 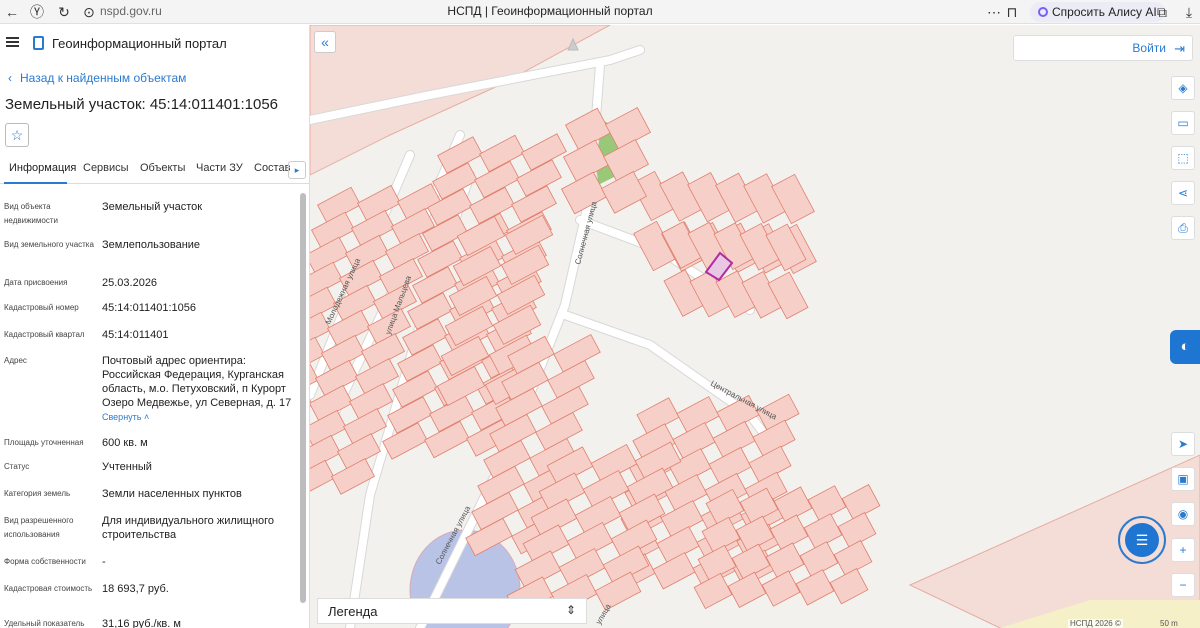 I want to click on favorite-star-button: ☆, so click(x=17, y=135).